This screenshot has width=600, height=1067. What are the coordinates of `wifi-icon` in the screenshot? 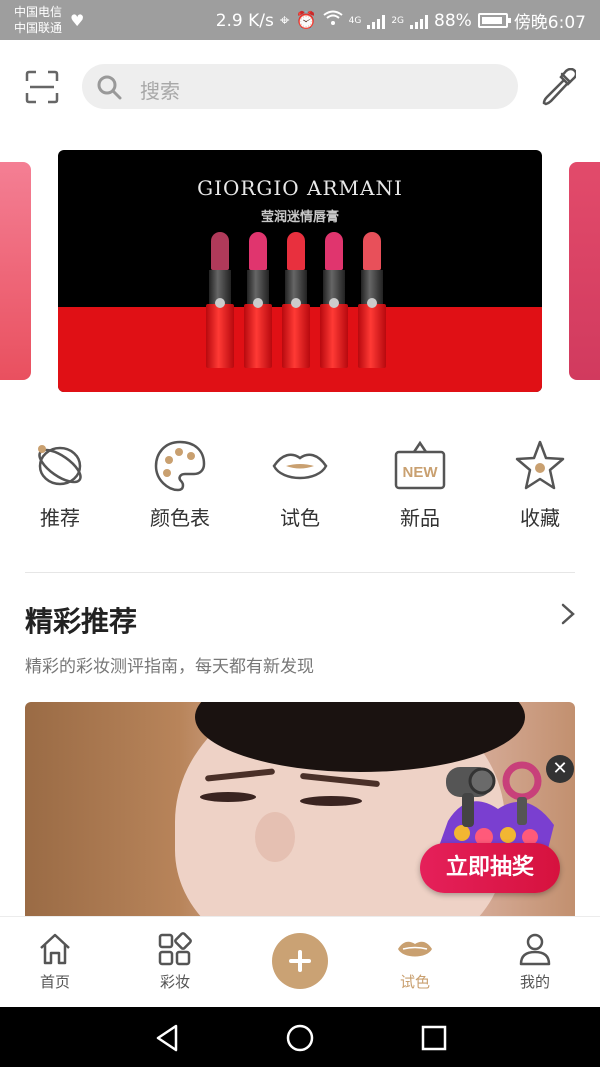 It's located at (332, 20).